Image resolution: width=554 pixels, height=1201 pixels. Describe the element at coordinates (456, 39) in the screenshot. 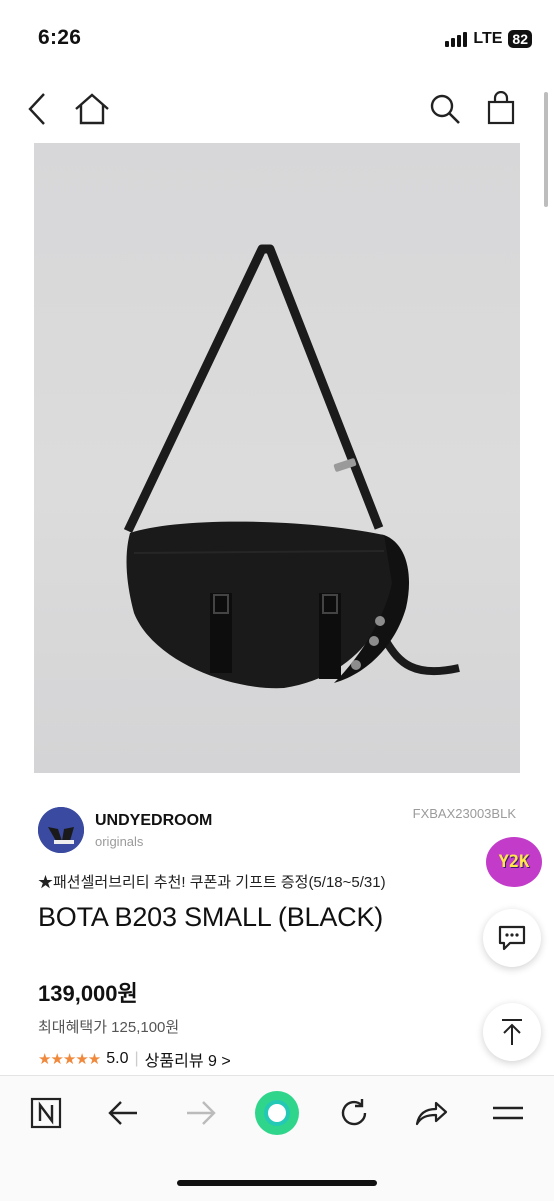

I see `signal-icon` at that location.